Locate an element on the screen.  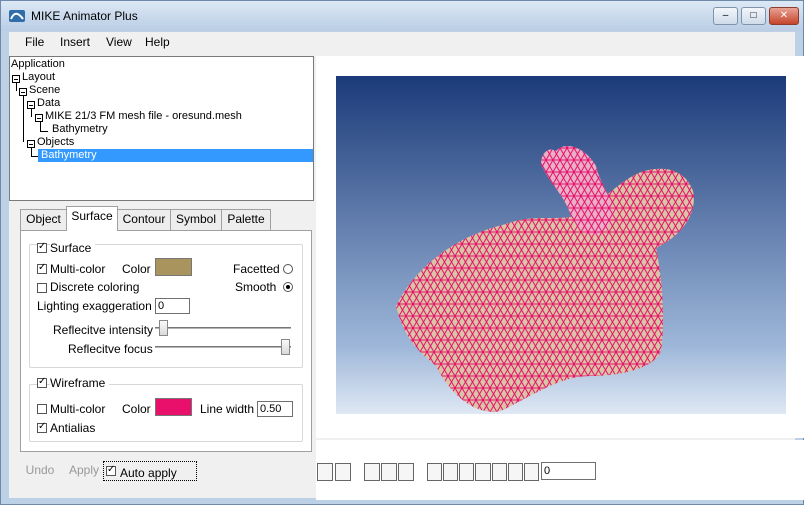
auto-apply-checkbox is located at coordinates (111, 470).